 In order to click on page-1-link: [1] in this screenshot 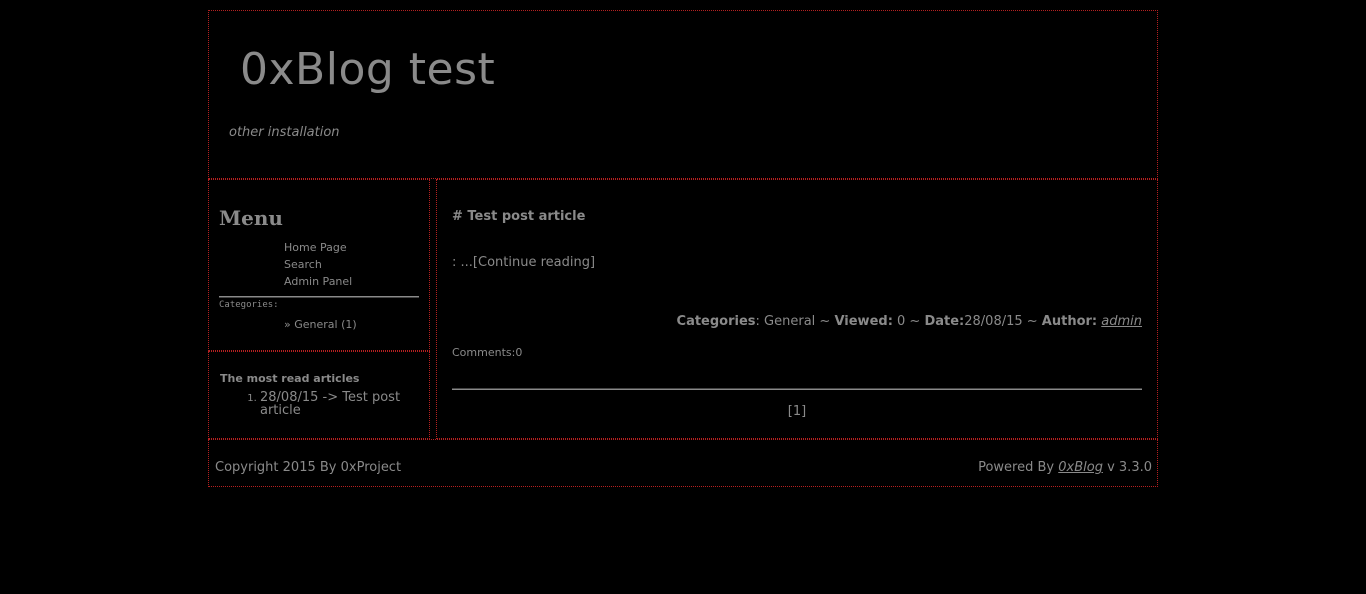, I will do `click(797, 411)`.